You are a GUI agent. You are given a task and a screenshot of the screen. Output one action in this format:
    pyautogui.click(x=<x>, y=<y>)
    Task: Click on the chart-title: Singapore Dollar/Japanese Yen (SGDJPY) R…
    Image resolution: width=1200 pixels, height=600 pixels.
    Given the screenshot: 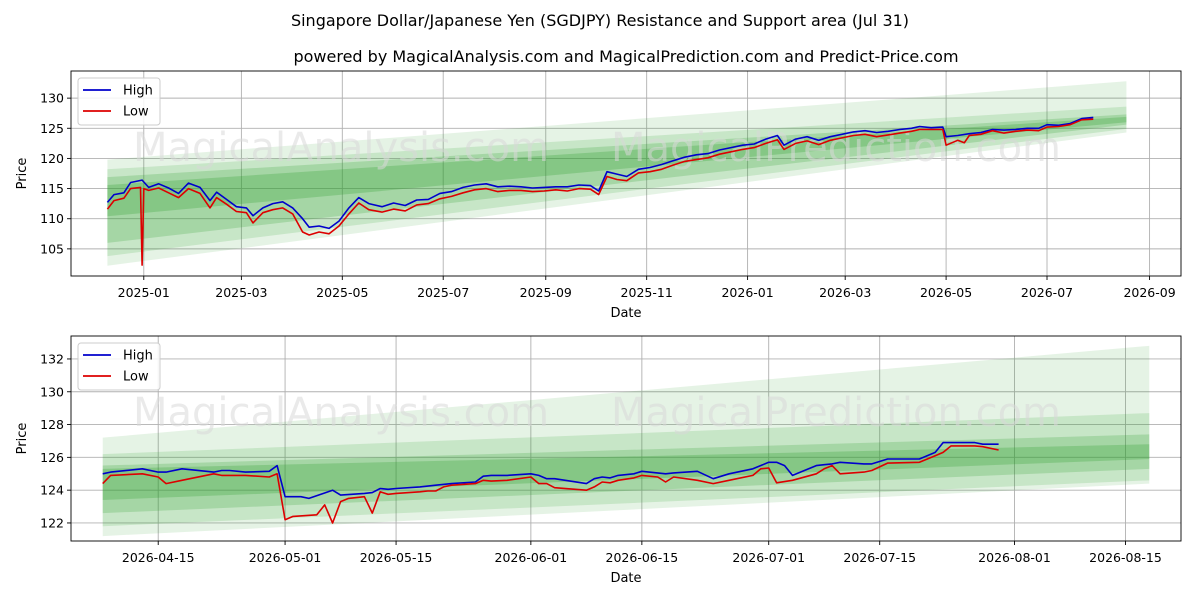 What is the action you would take?
    pyautogui.click(x=600, y=20)
    